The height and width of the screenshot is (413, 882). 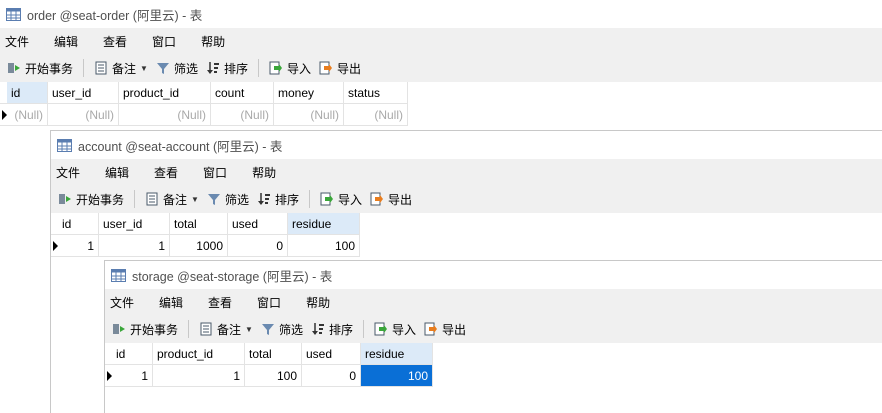 What do you see at coordinates (308, 93) in the screenshot?
I see `column-header-money: money` at bounding box center [308, 93].